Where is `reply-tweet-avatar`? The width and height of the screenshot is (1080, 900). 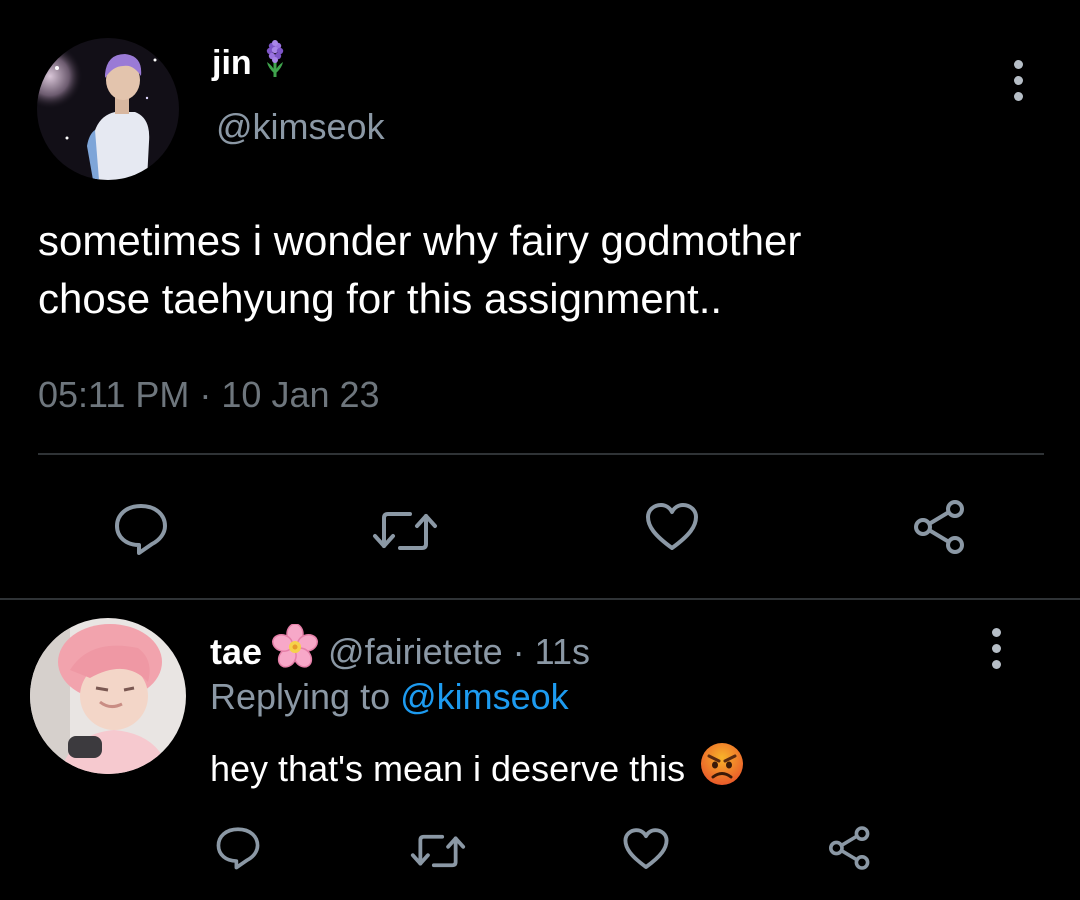 reply-tweet-avatar is located at coordinates (108, 696).